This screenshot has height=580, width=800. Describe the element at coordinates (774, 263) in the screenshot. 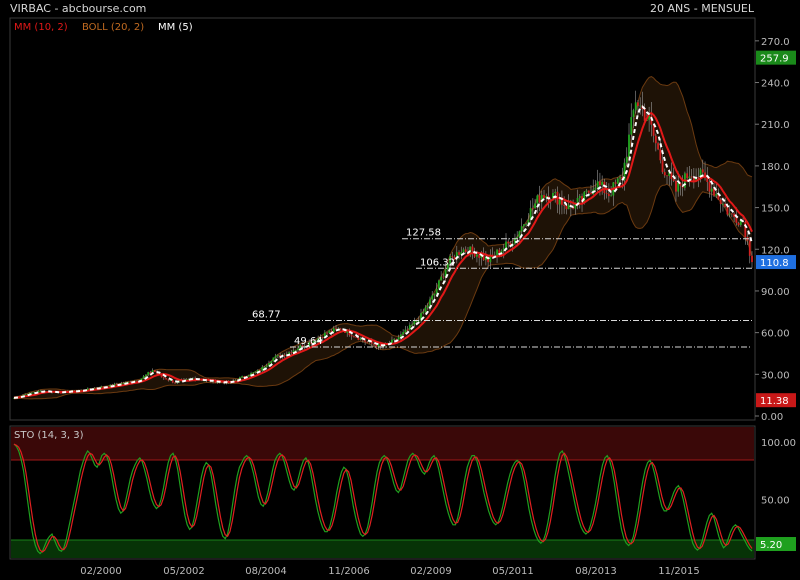

I see `last-price-badge: 110.8` at that location.